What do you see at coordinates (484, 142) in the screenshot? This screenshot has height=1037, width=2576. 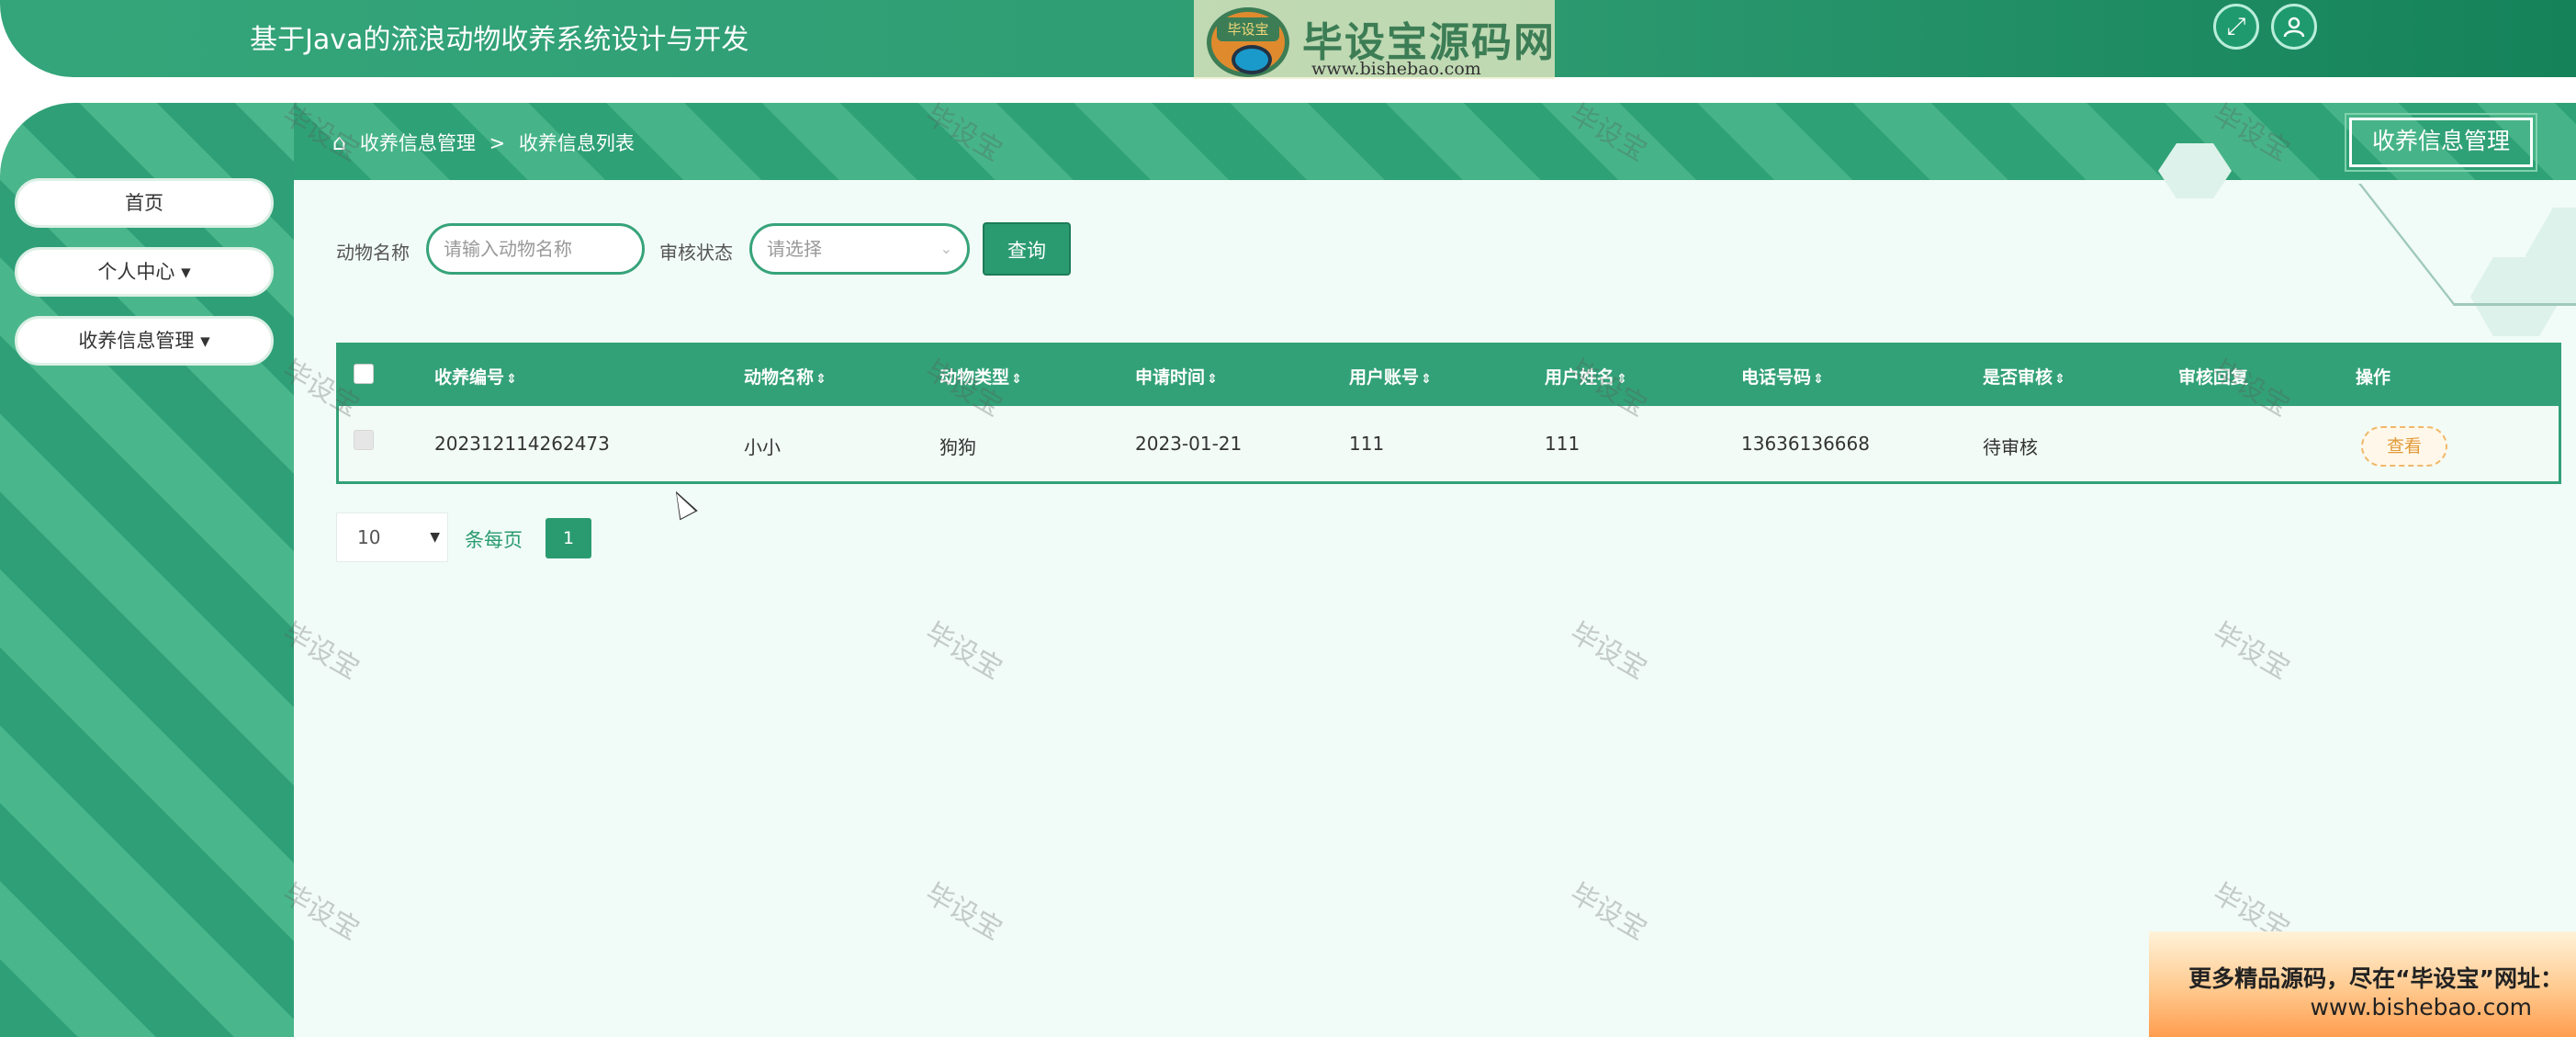 I see `breadcrumb: ⌂ 收养信息管理 > 收养信息列表` at bounding box center [484, 142].